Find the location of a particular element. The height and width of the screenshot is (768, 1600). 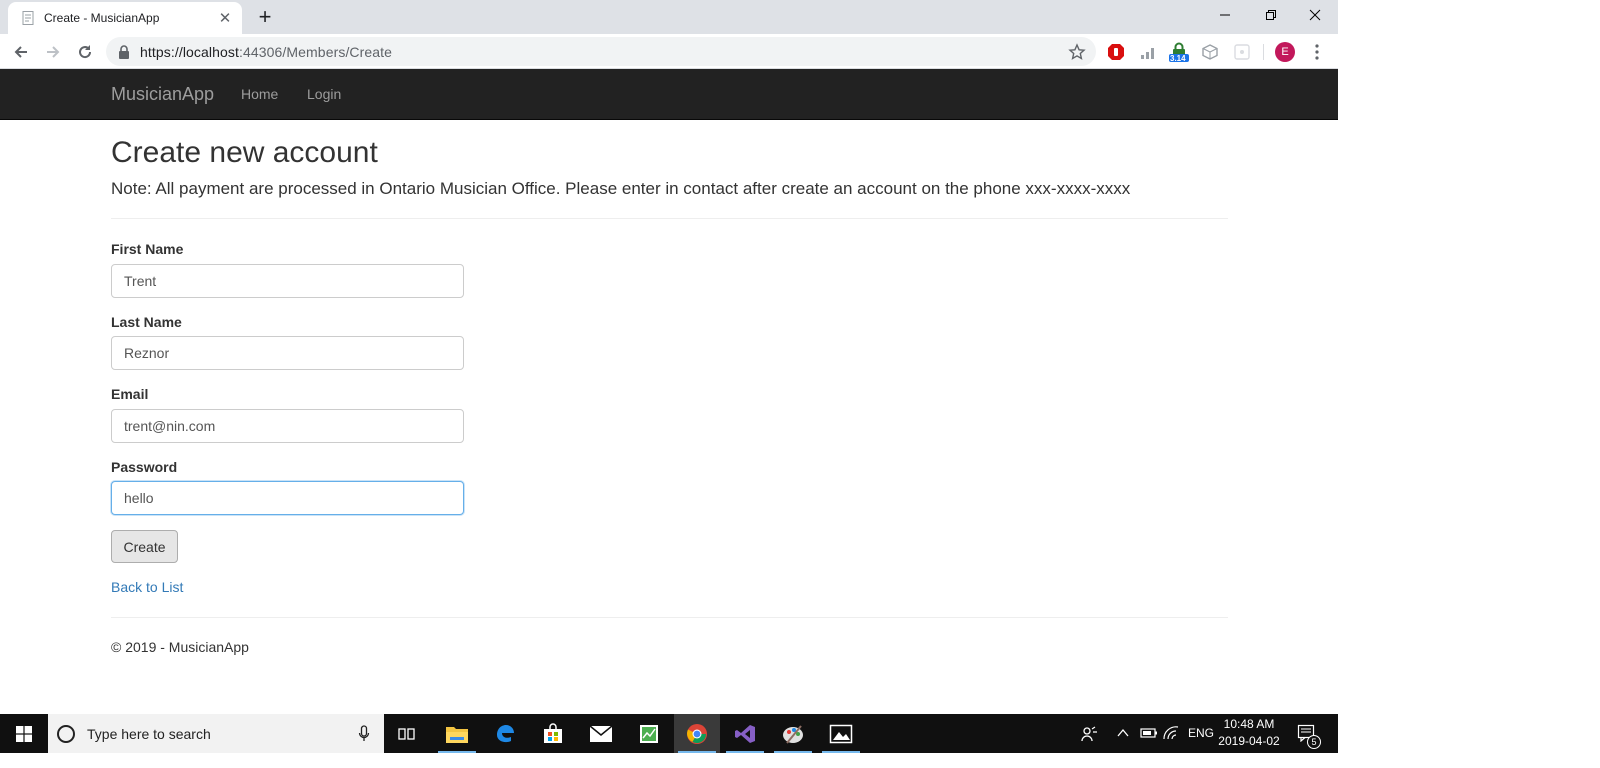

mail-button is located at coordinates (601, 733).